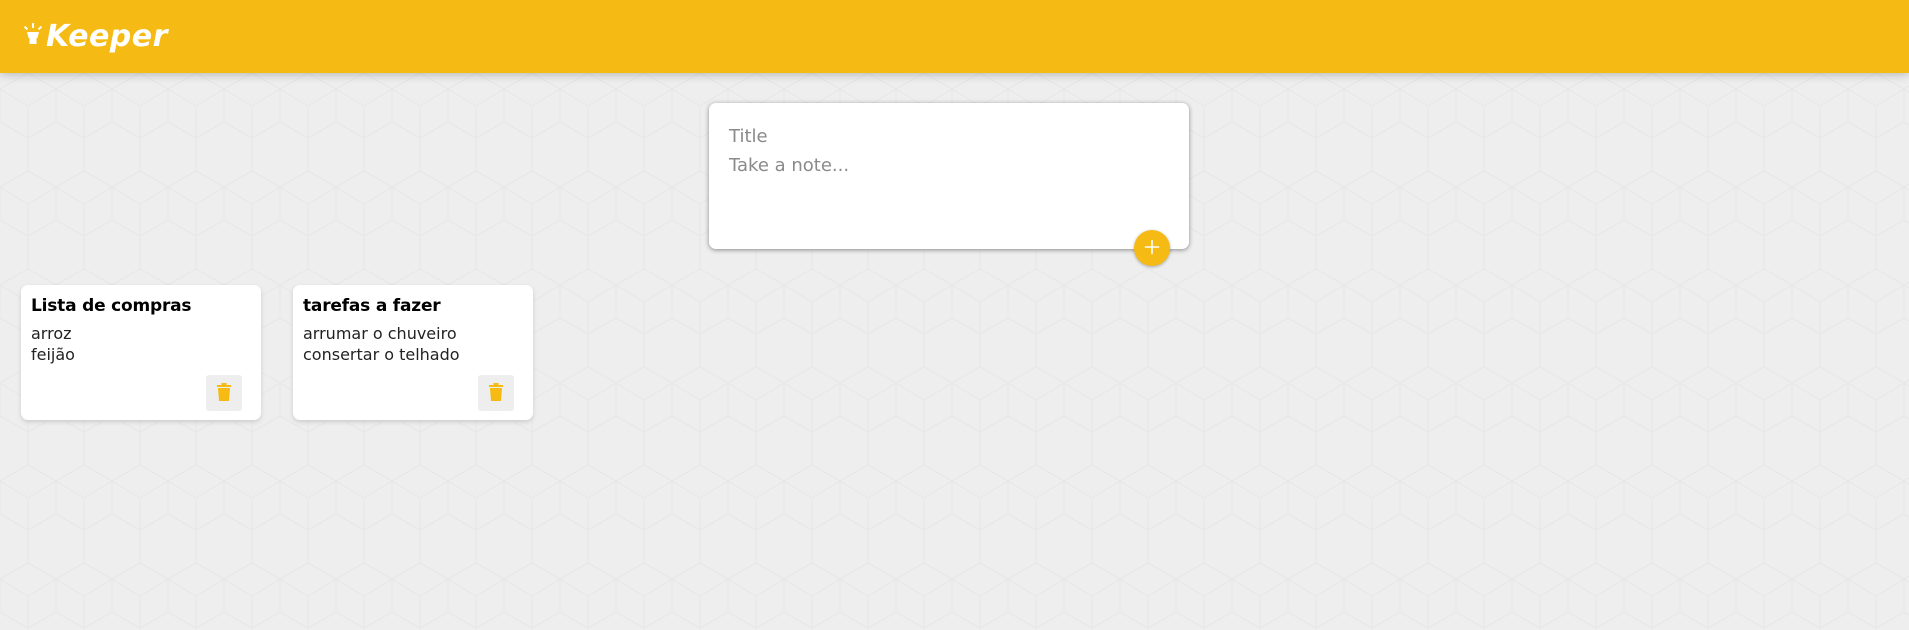 This screenshot has width=1909, height=630. I want to click on note-title-input, so click(949, 136).